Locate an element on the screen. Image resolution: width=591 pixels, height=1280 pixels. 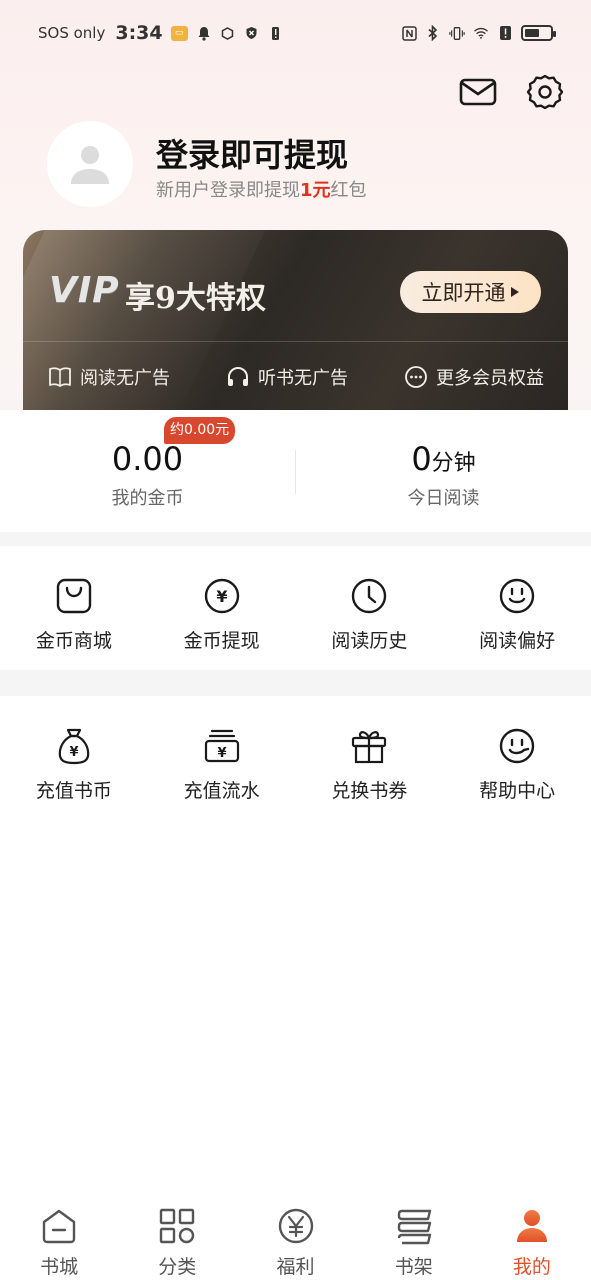
more-icon is located at coordinates (416, 377).